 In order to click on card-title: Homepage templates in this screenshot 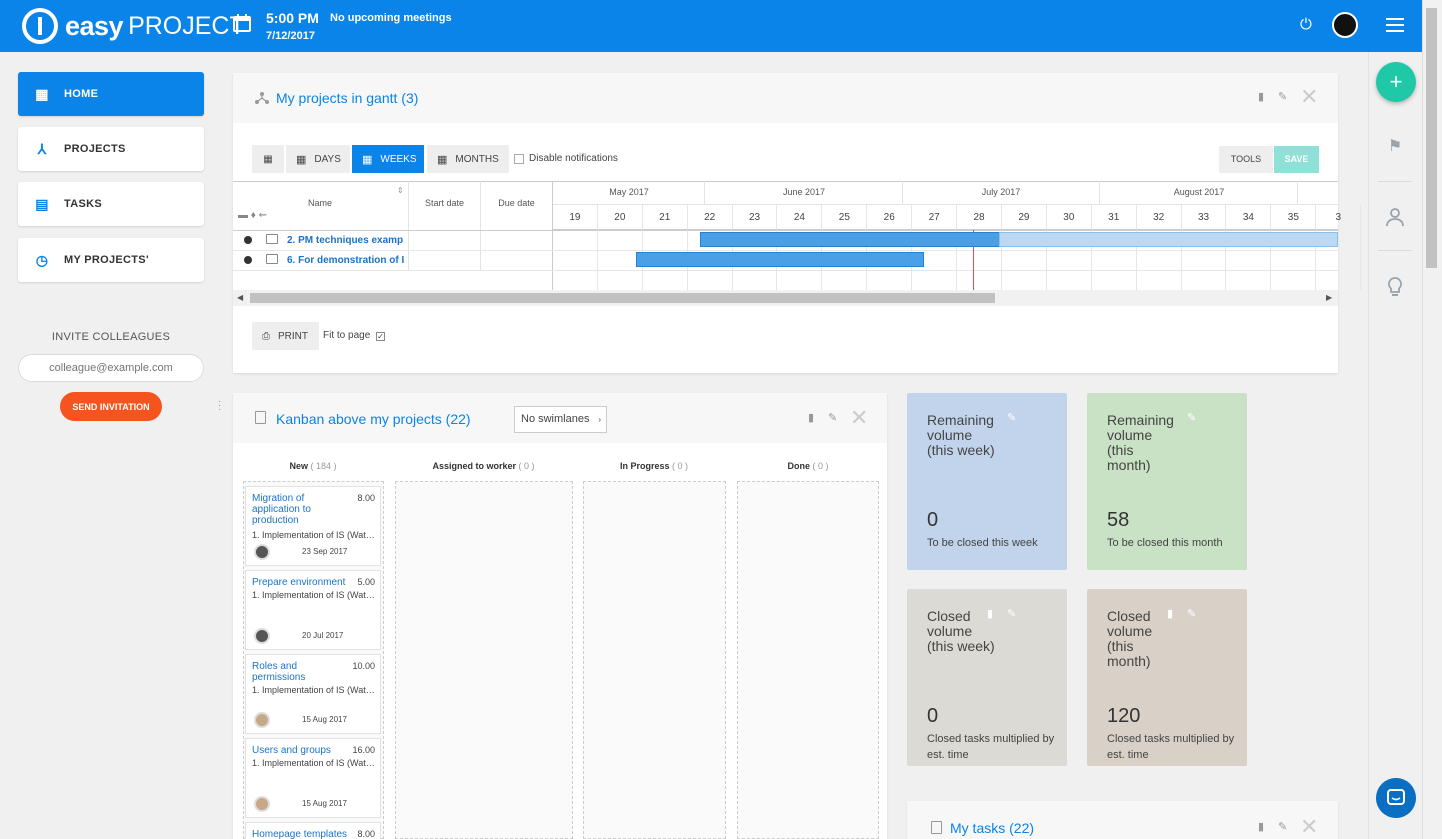, I will do `click(307, 834)`.